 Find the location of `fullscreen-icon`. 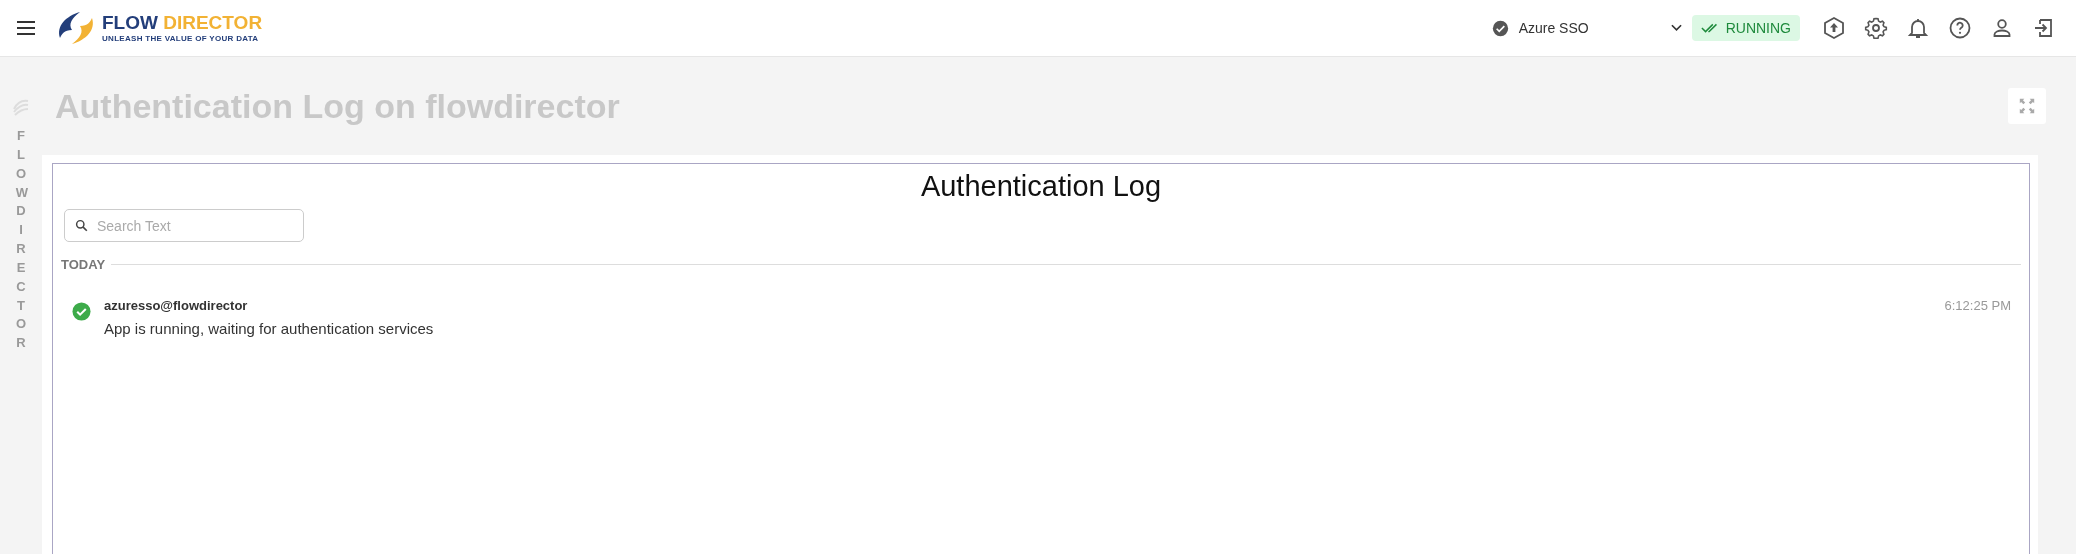

fullscreen-icon is located at coordinates (2027, 106).